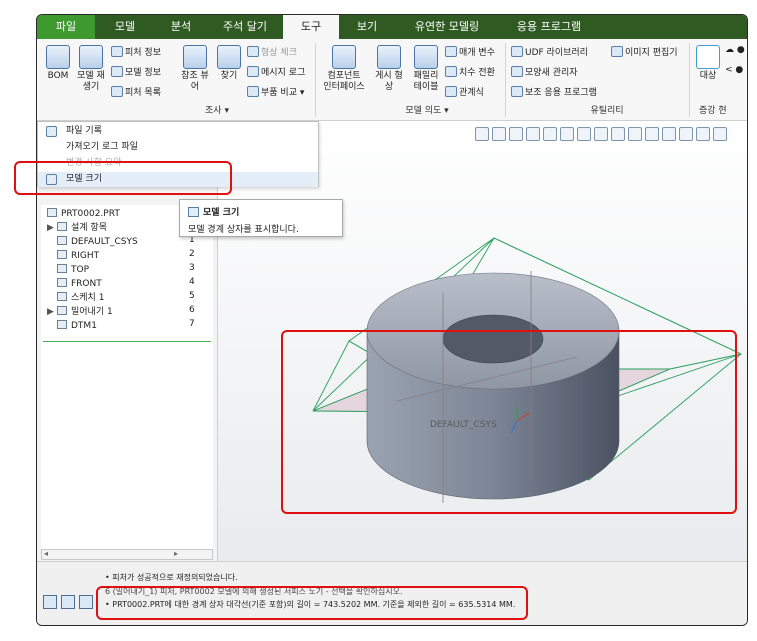 The image size is (757, 641). What do you see at coordinates (344, 69) in the screenshot?
I see `component-interface-button: 컴포넌트 인터페이스` at bounding box center [344, 69].